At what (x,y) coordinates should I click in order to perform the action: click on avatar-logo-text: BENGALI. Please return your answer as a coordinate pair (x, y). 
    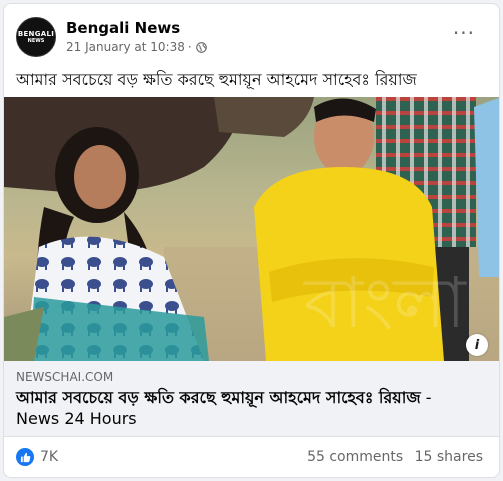
    Looking at the image, I should click on (36, 33).